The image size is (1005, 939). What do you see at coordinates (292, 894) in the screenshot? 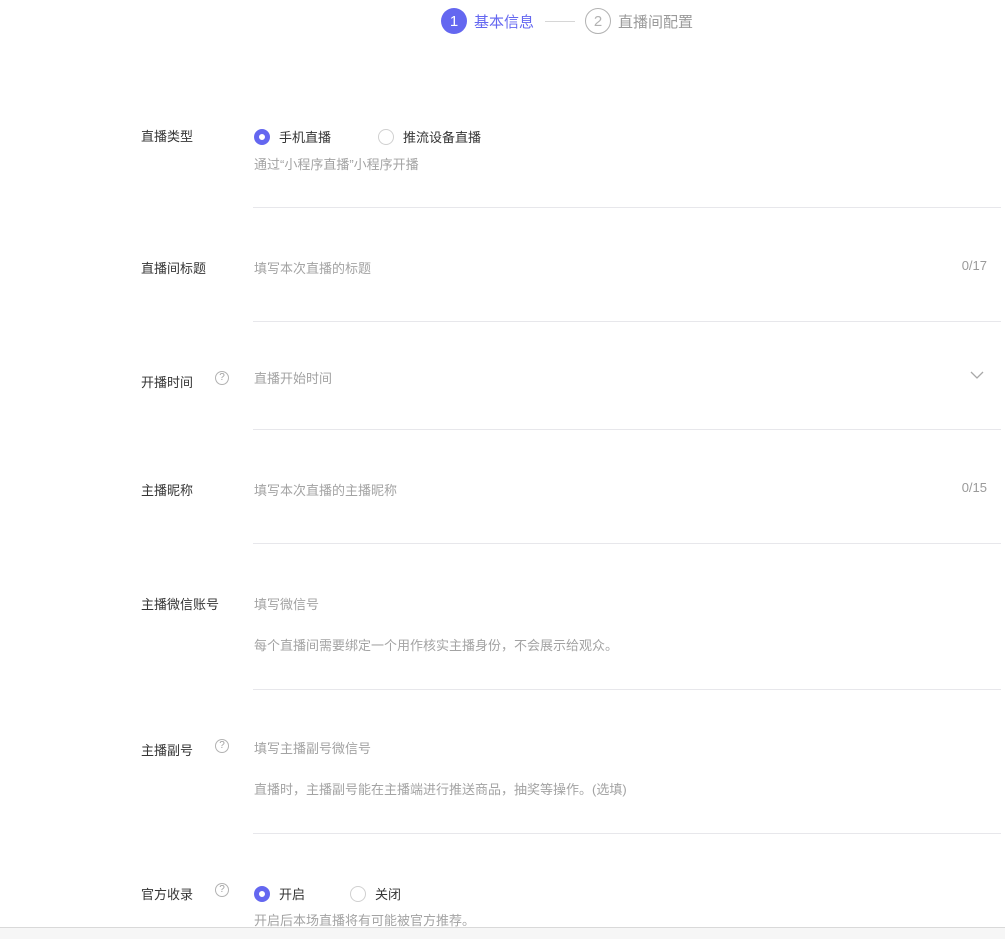
I see `radio-label: 开启` at bounding box center [292, 894].